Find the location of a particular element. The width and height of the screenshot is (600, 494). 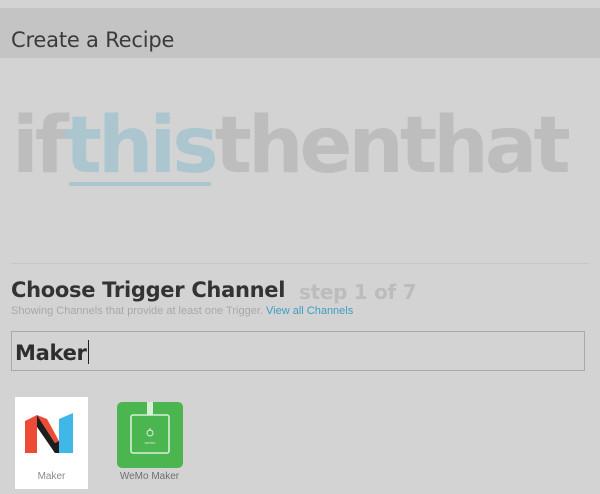

header-bar: Create a Recipe is located at coordinates (300, 33).